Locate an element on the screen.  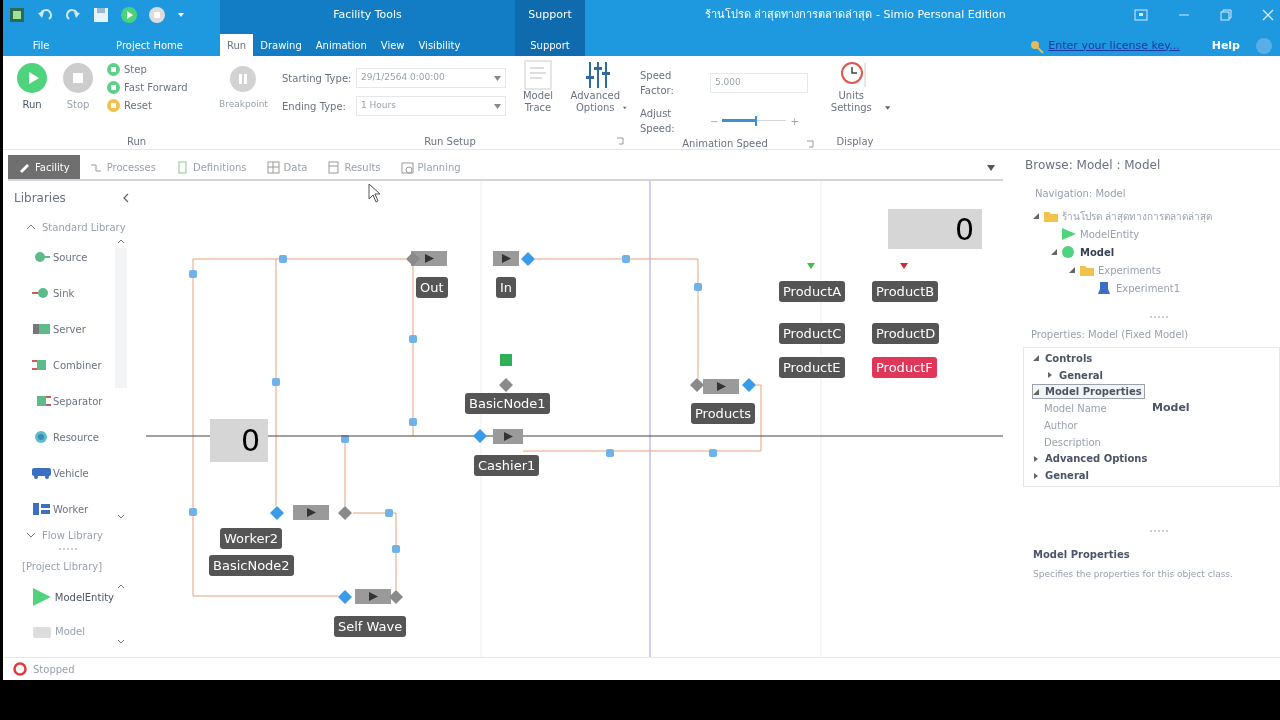
advanced-options-button: Advanced Options is located at coordinates (598, 96).